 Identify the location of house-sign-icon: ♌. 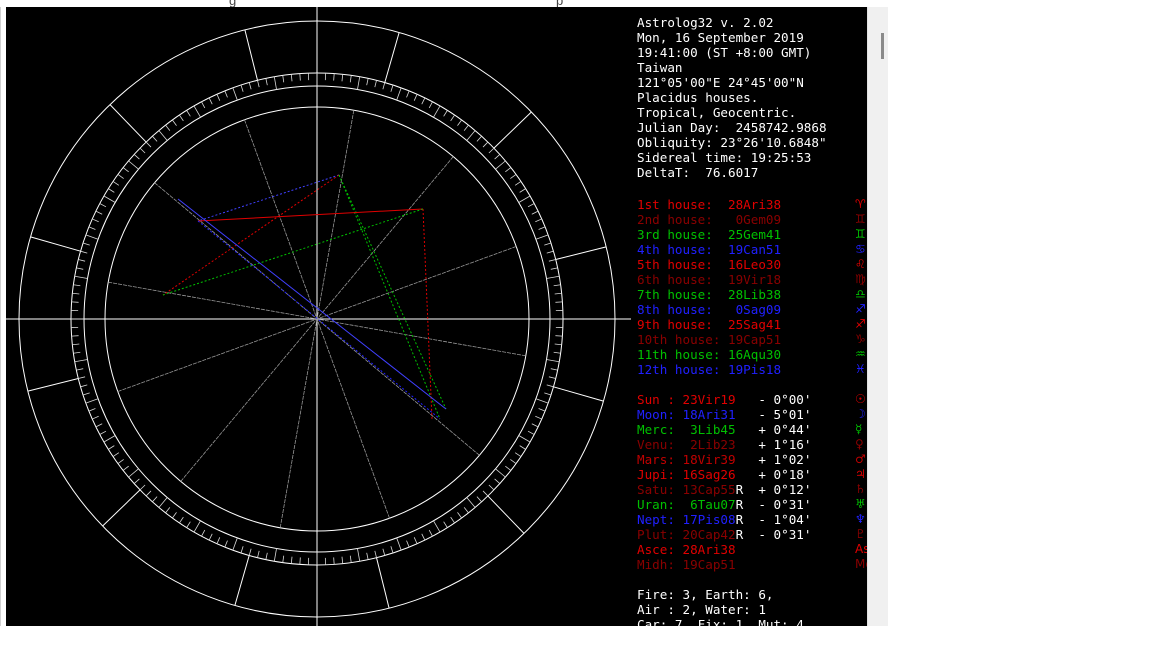
(860, 264).